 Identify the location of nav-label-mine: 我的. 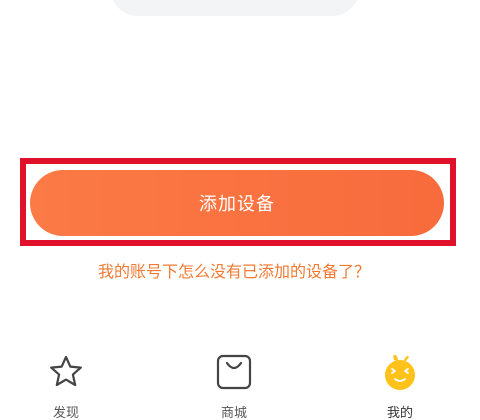
(399, 413).